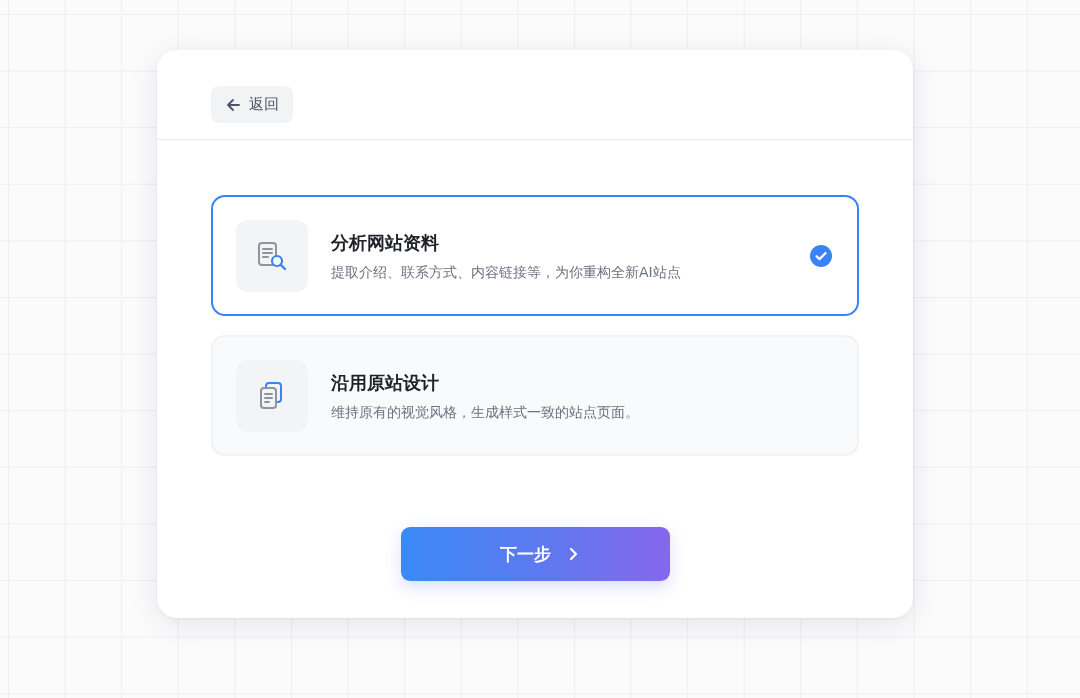  I want to click on chevron-right-icon, so click(573, 554).